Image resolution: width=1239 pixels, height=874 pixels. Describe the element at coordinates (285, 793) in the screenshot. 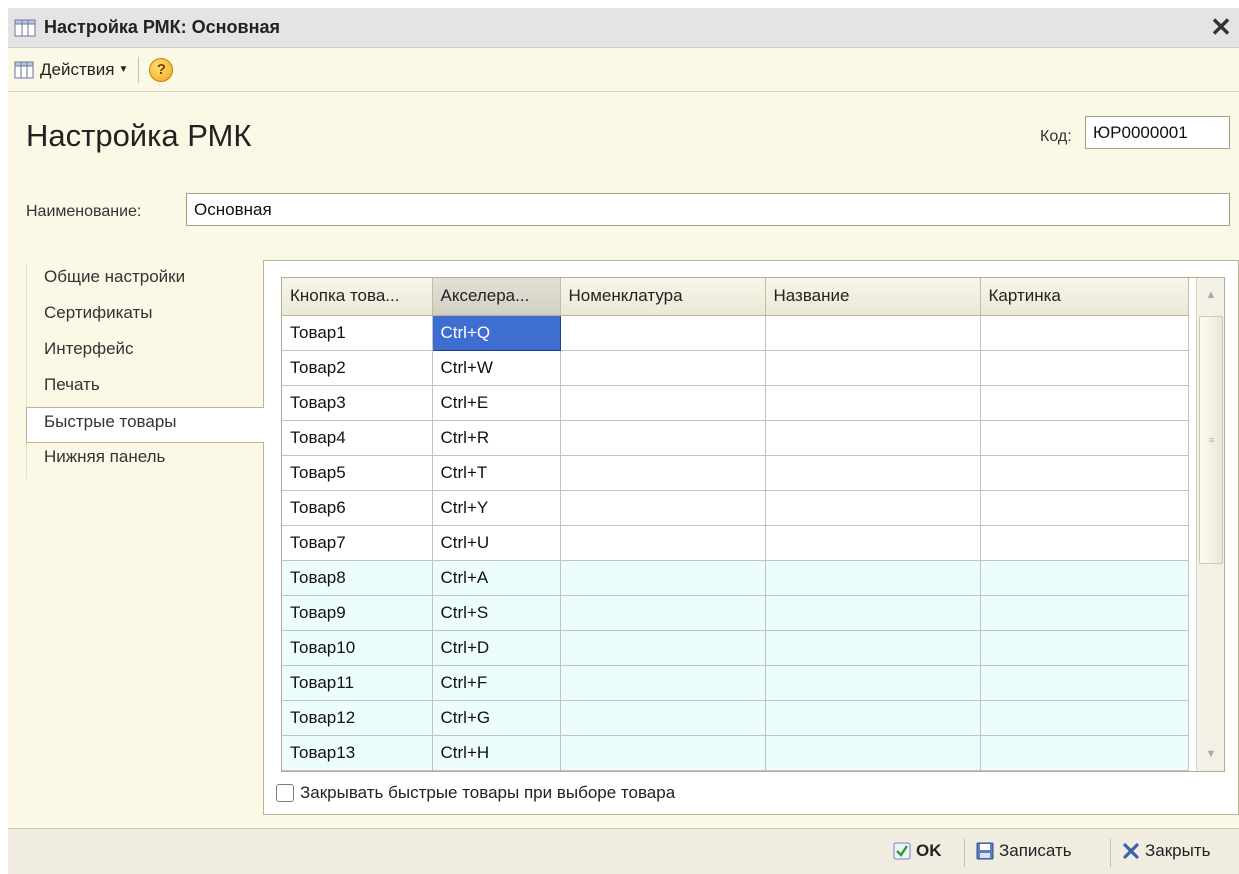

I see `checkbox-box` at that location.